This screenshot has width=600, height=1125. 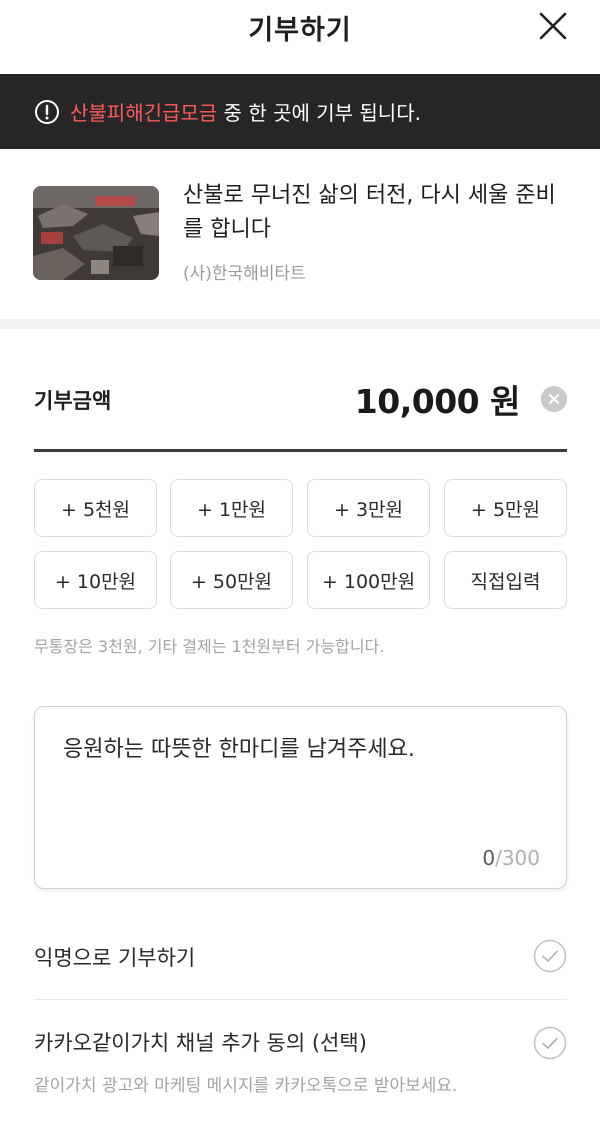 What do you see at coordinates (73, 401) in the screenshot?
I see `amount-label: 기부금액` at bounding box center [73, 401].